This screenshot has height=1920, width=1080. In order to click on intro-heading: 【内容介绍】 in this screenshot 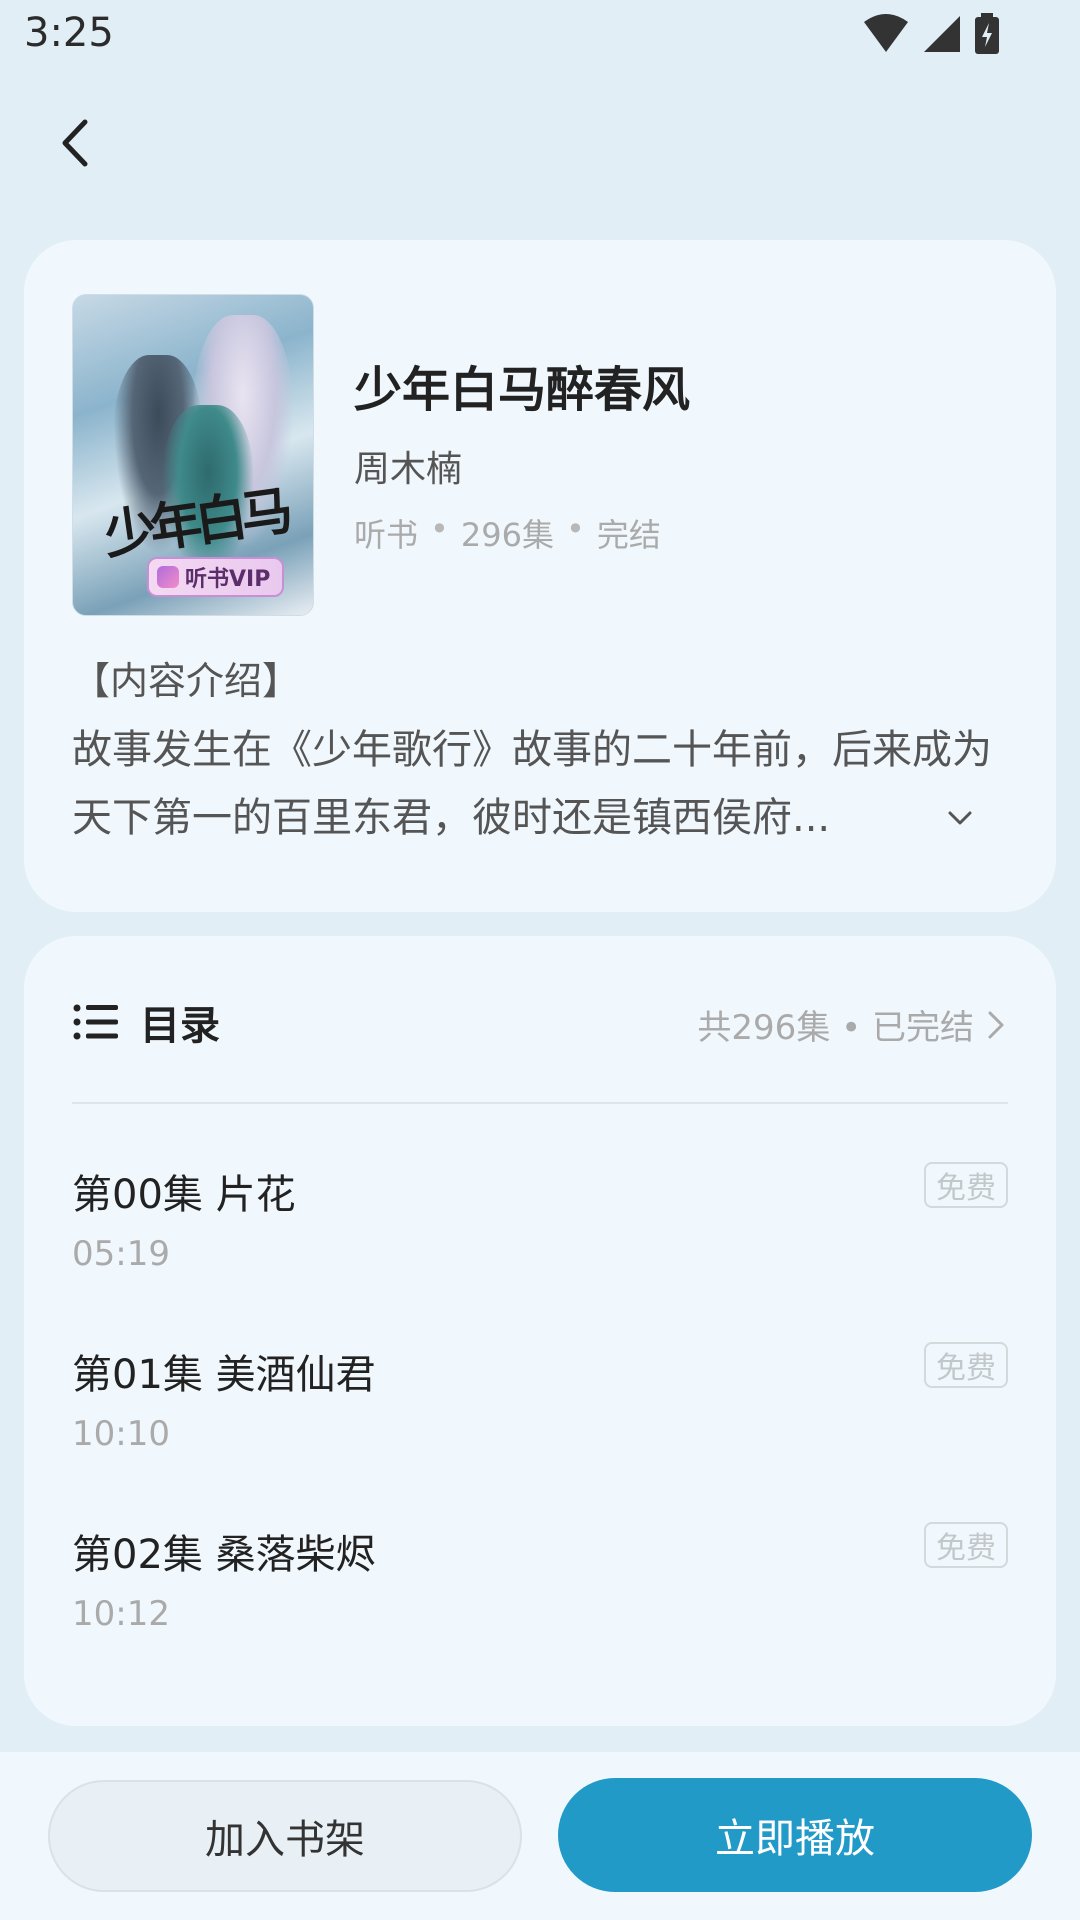, I will do `click(186, 681)`.